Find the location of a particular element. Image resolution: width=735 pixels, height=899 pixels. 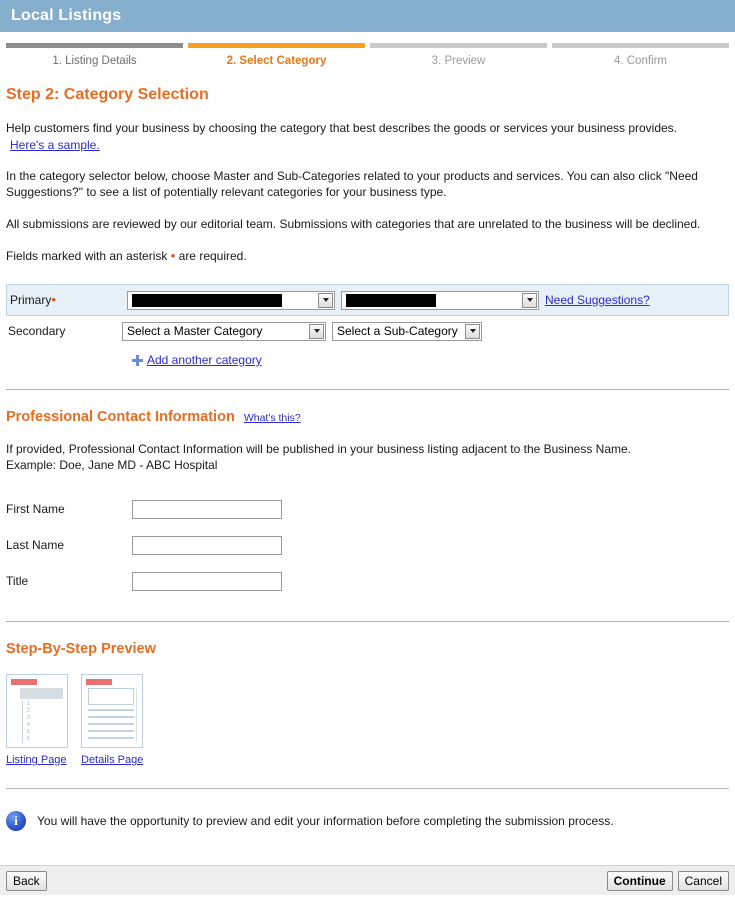

details-page-caption: Details Page is located at coordinates (112, 760).